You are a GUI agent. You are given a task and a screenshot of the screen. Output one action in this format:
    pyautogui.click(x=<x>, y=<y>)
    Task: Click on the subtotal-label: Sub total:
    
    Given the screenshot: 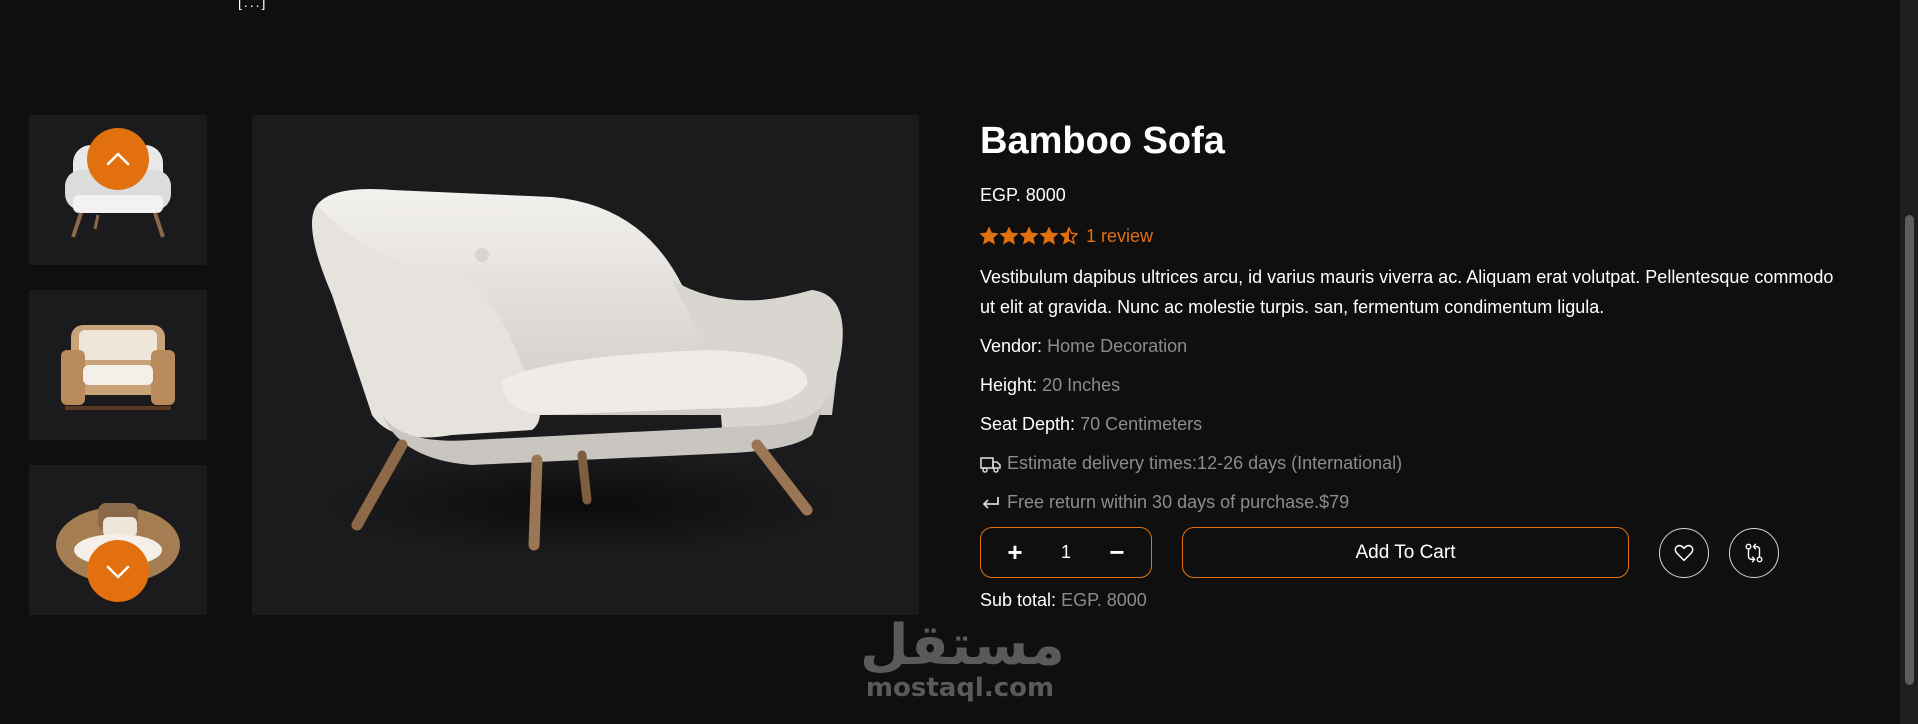 What is the action you would take?
    pyautogui.click(x=1018, y=600)
    